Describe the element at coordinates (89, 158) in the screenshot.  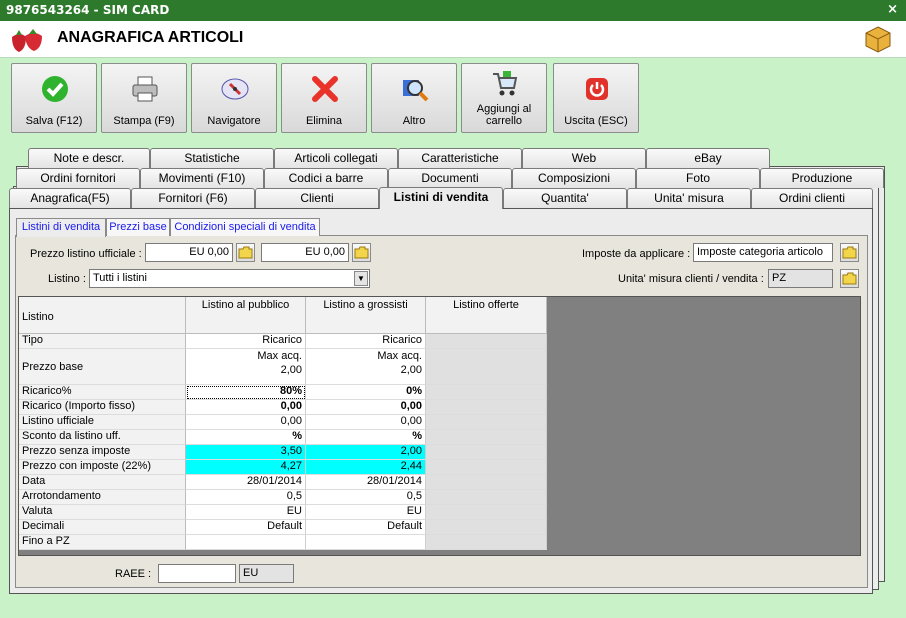
I see `tab-notes: Note e descr.` at that location.